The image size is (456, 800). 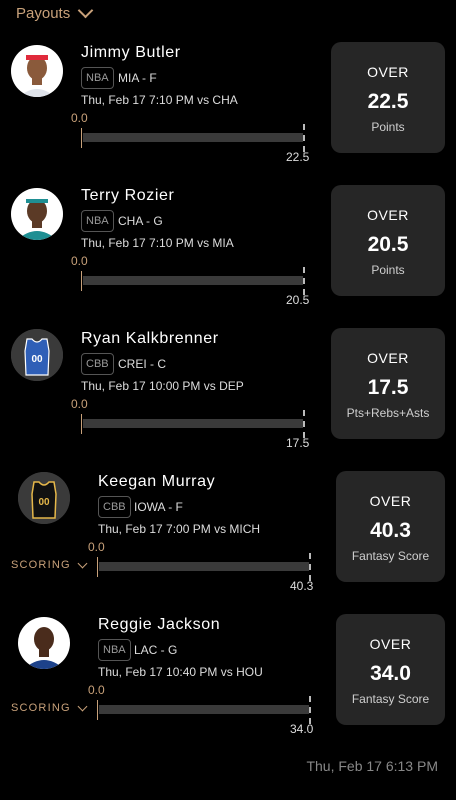 What do you see at coordinates (388, 413) in the screenshot?
I see `stat-type: Pts+Rebs+Asts` at bounding box center [388, 413].